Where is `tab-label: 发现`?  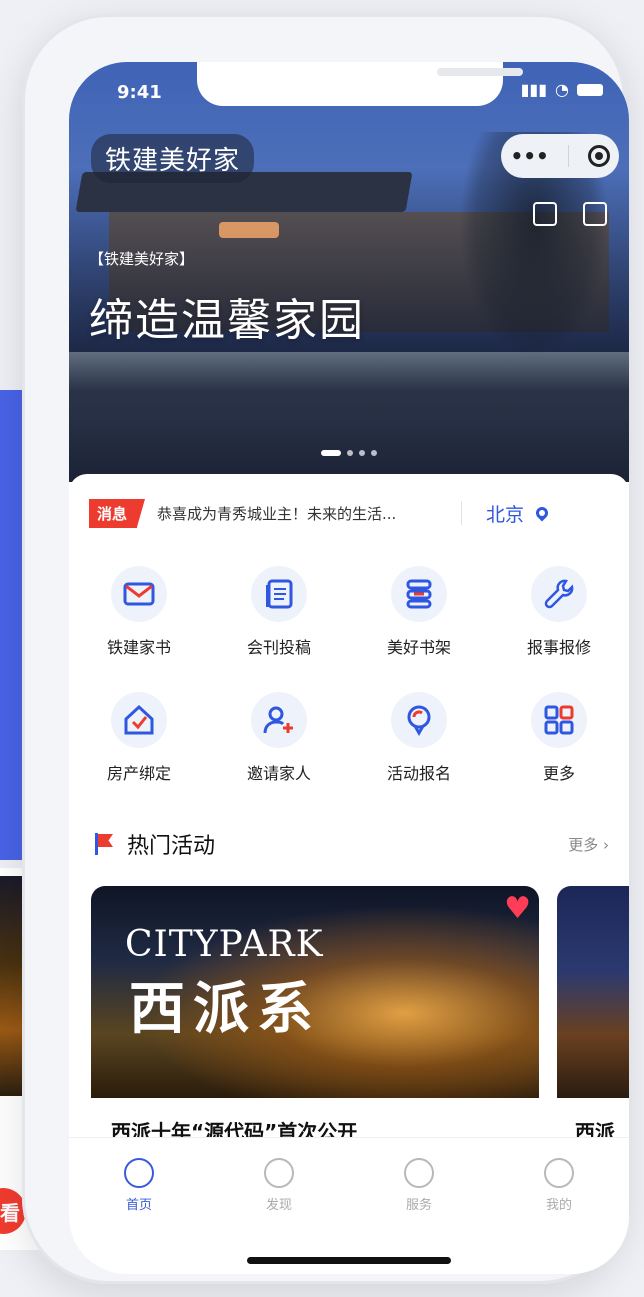 tab-label: 发现 is located at coordinates (278, 1205).